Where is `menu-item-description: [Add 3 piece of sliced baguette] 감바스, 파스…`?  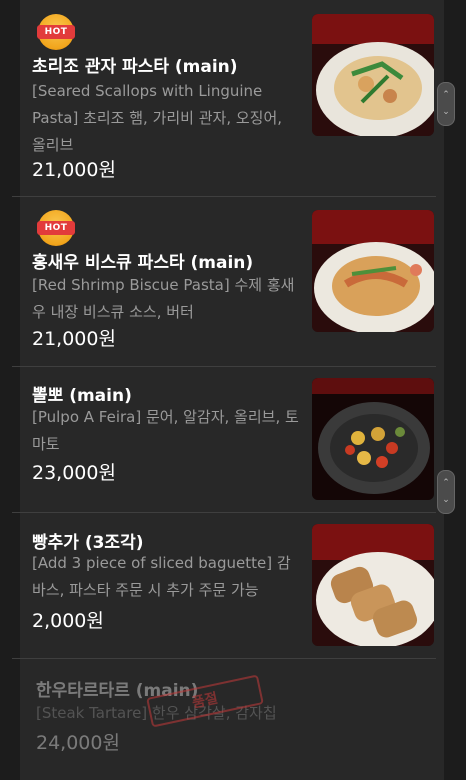 menu-item-description: [Add 3 piece of sliced baguette] 감바스, 파스… is located at coordinates (161, 576).